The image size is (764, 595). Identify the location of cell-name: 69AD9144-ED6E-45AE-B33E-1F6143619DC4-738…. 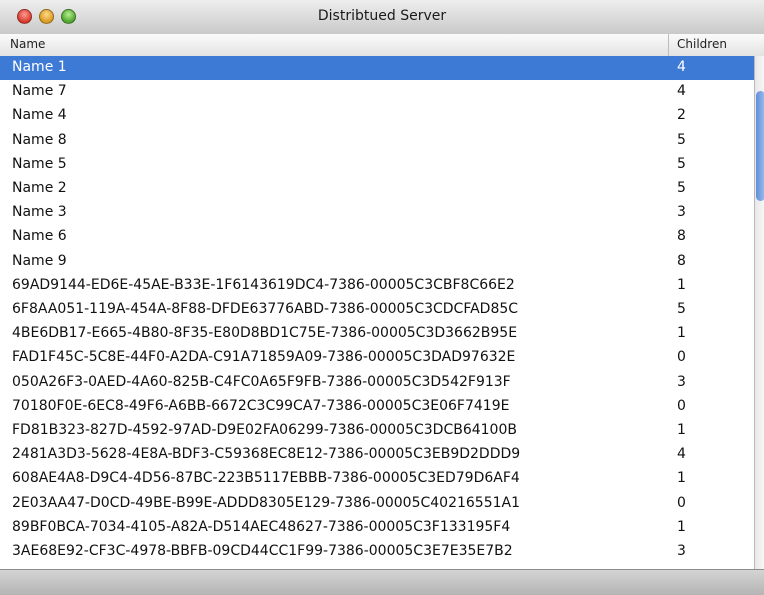
(263, 284).